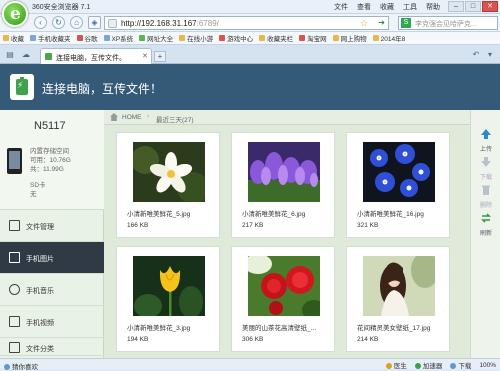  Describe the element at coordinates (456, 6) in the screenshot. I see `minimize-button: –` at that location.